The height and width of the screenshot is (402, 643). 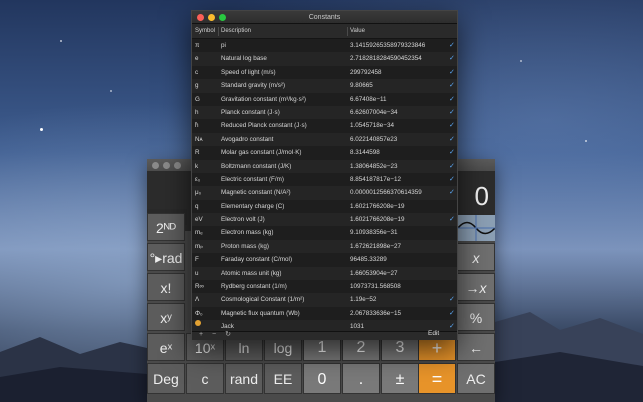 What do you see at coordinates (166, 287) in the screenshot?
I see `factorial-key: x!` at bounding box center [166, 287].